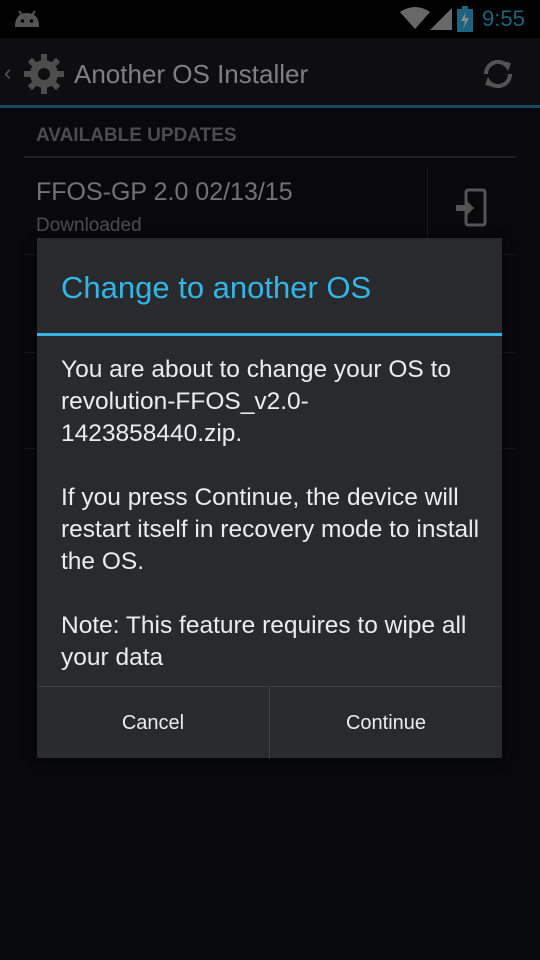 The height and width of the screenshot is (960, 540). I want to click on dialog-title-divider, so click(269, 334).